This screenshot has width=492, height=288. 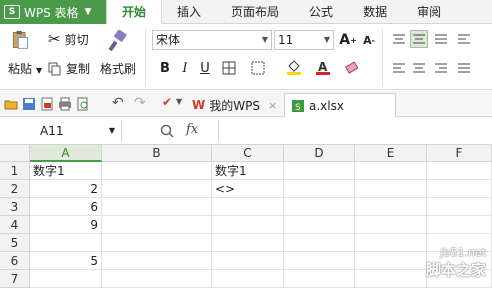 I want to click on cell-c6, so click(x=248, y=261).